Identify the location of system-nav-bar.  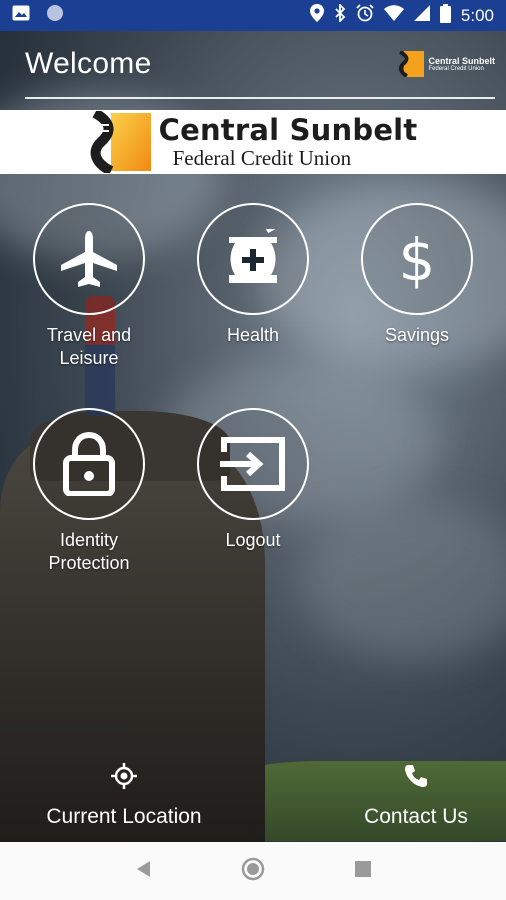
(253, 871).